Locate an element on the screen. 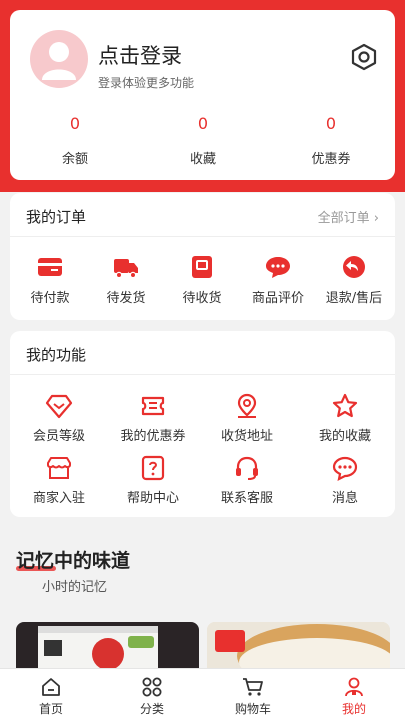 This screenshot has width=405, height=720. star-icon is located at coordinates (345, 406).